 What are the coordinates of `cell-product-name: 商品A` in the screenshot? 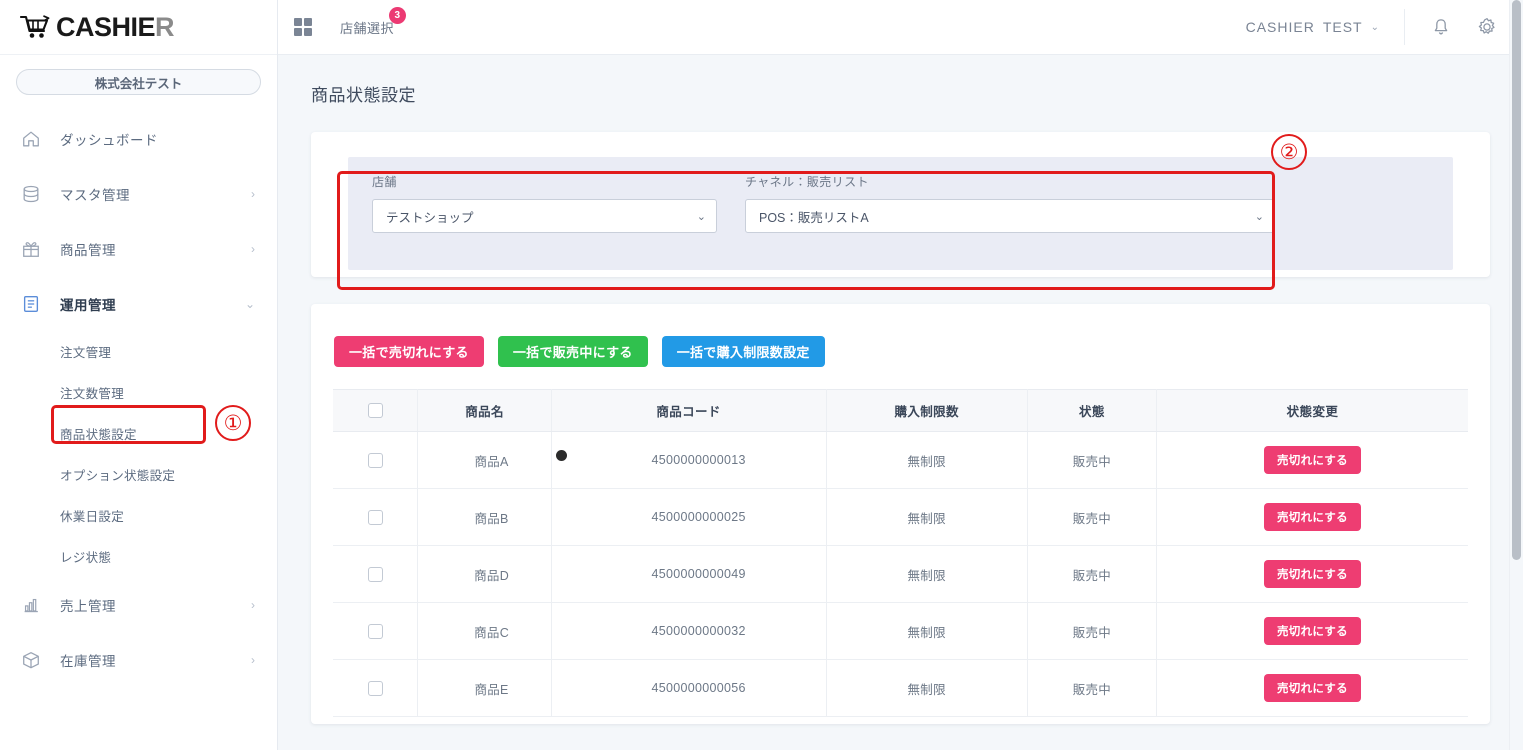 It's located at (484, 460).